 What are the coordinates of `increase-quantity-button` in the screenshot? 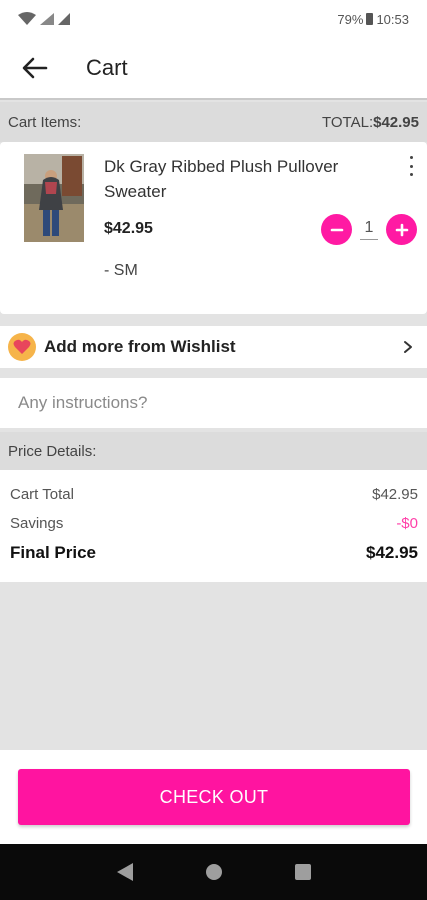 It's located at (401, 229).